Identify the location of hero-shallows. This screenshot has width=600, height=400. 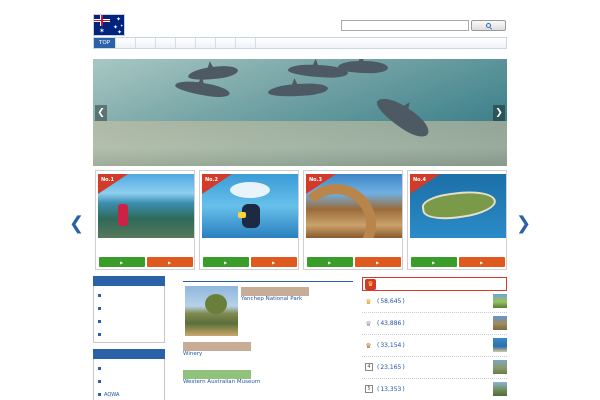
(300, 143).